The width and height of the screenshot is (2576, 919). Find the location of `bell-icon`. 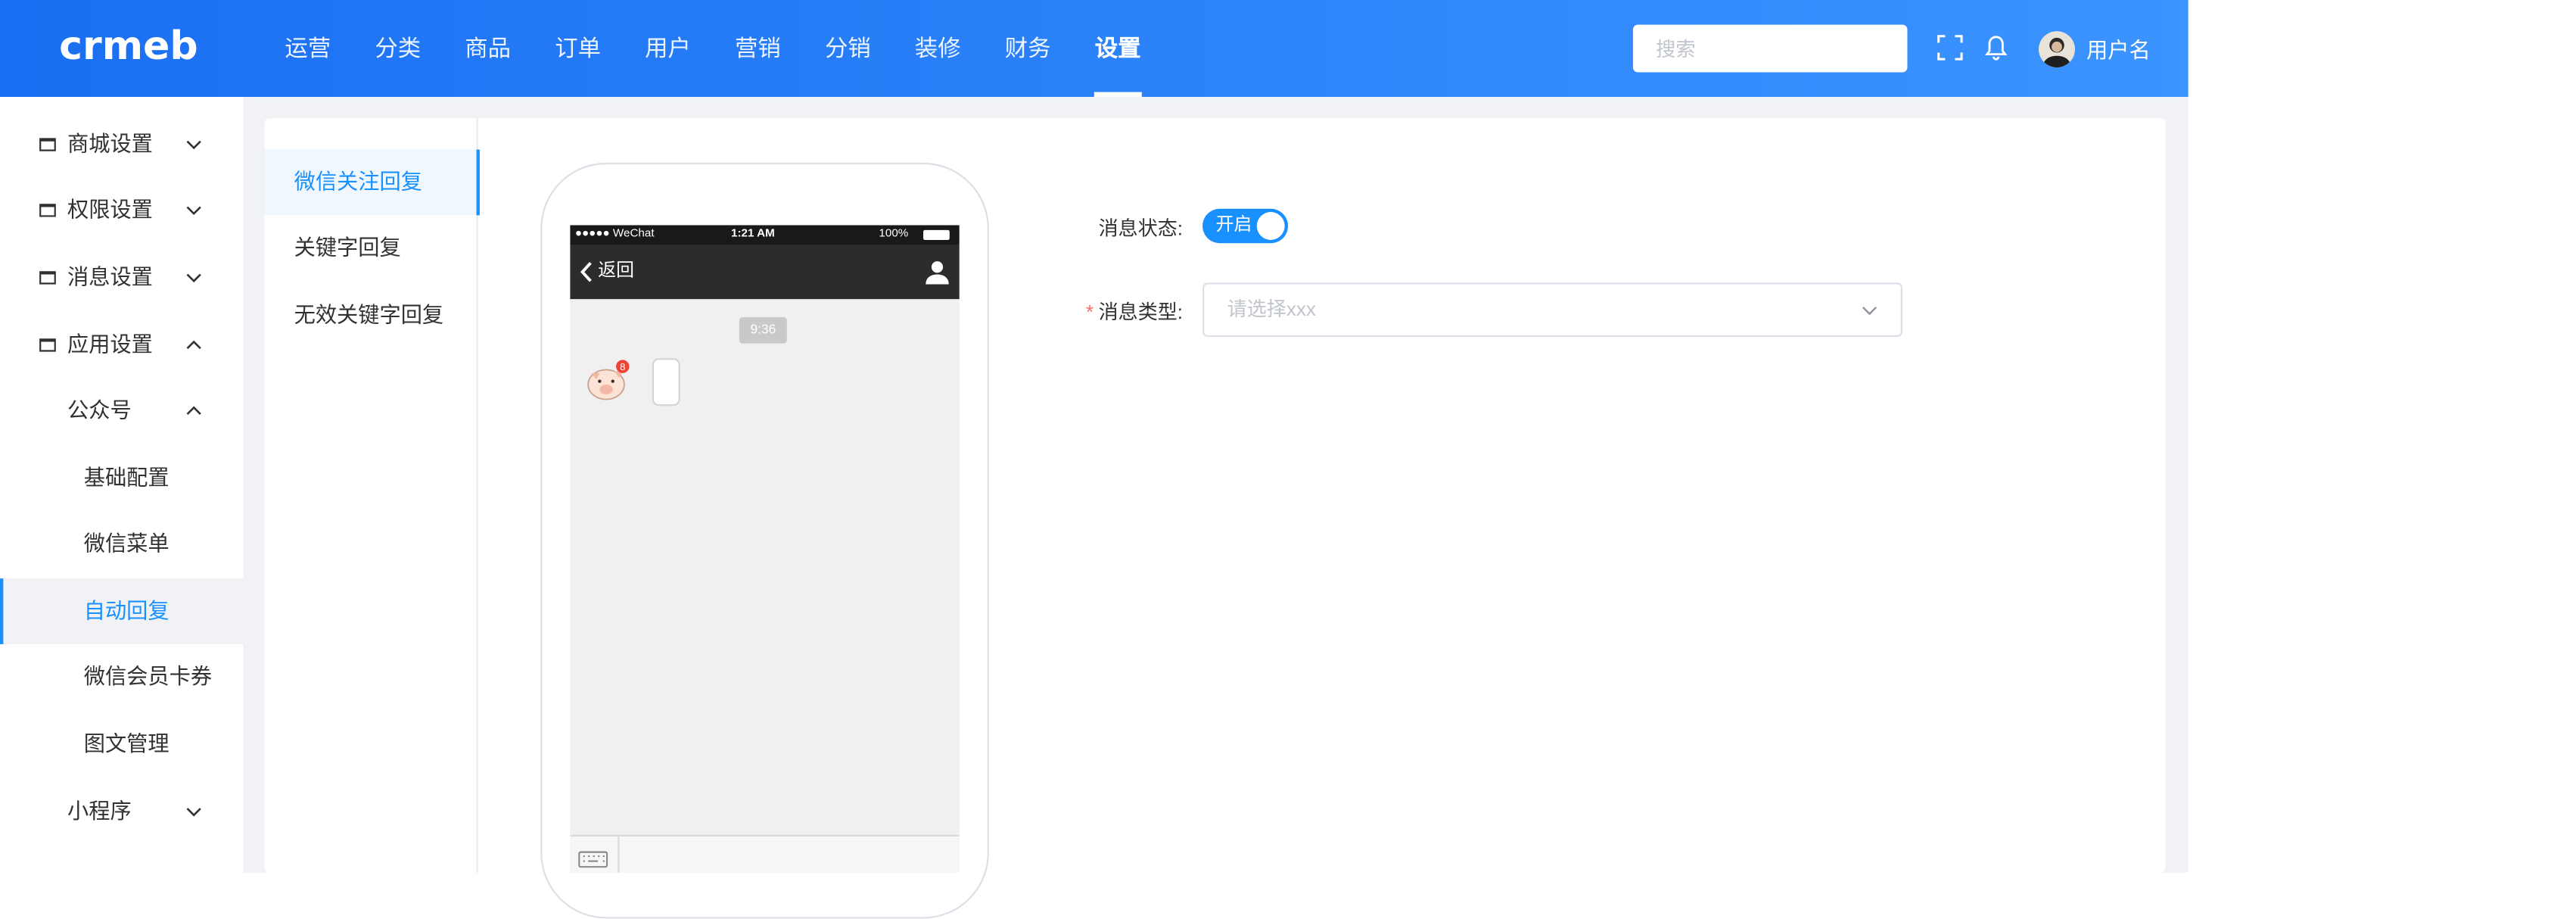

bell-icon is located at coordinates (1996, 48).